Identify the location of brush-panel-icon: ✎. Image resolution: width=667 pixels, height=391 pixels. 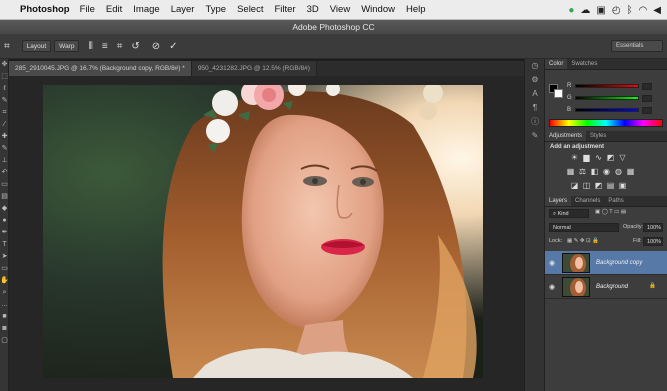
(535, 136).